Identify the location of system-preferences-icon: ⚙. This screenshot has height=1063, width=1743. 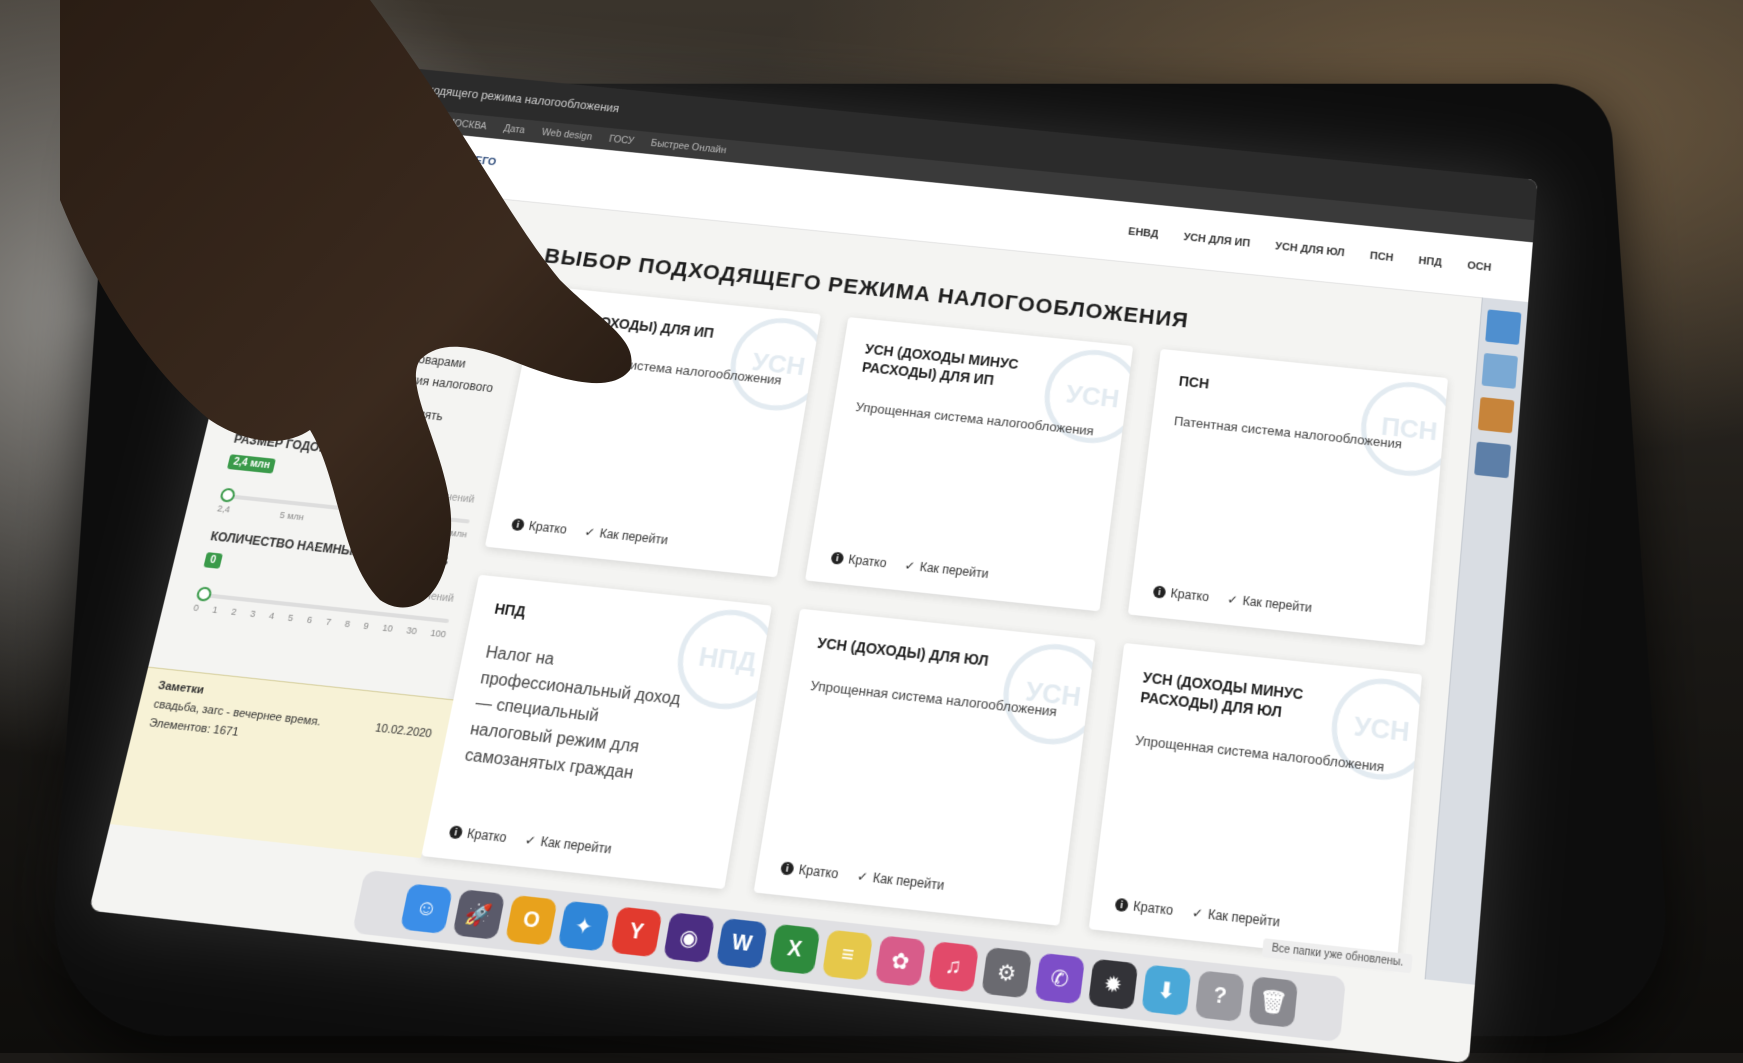
(1007, 972).